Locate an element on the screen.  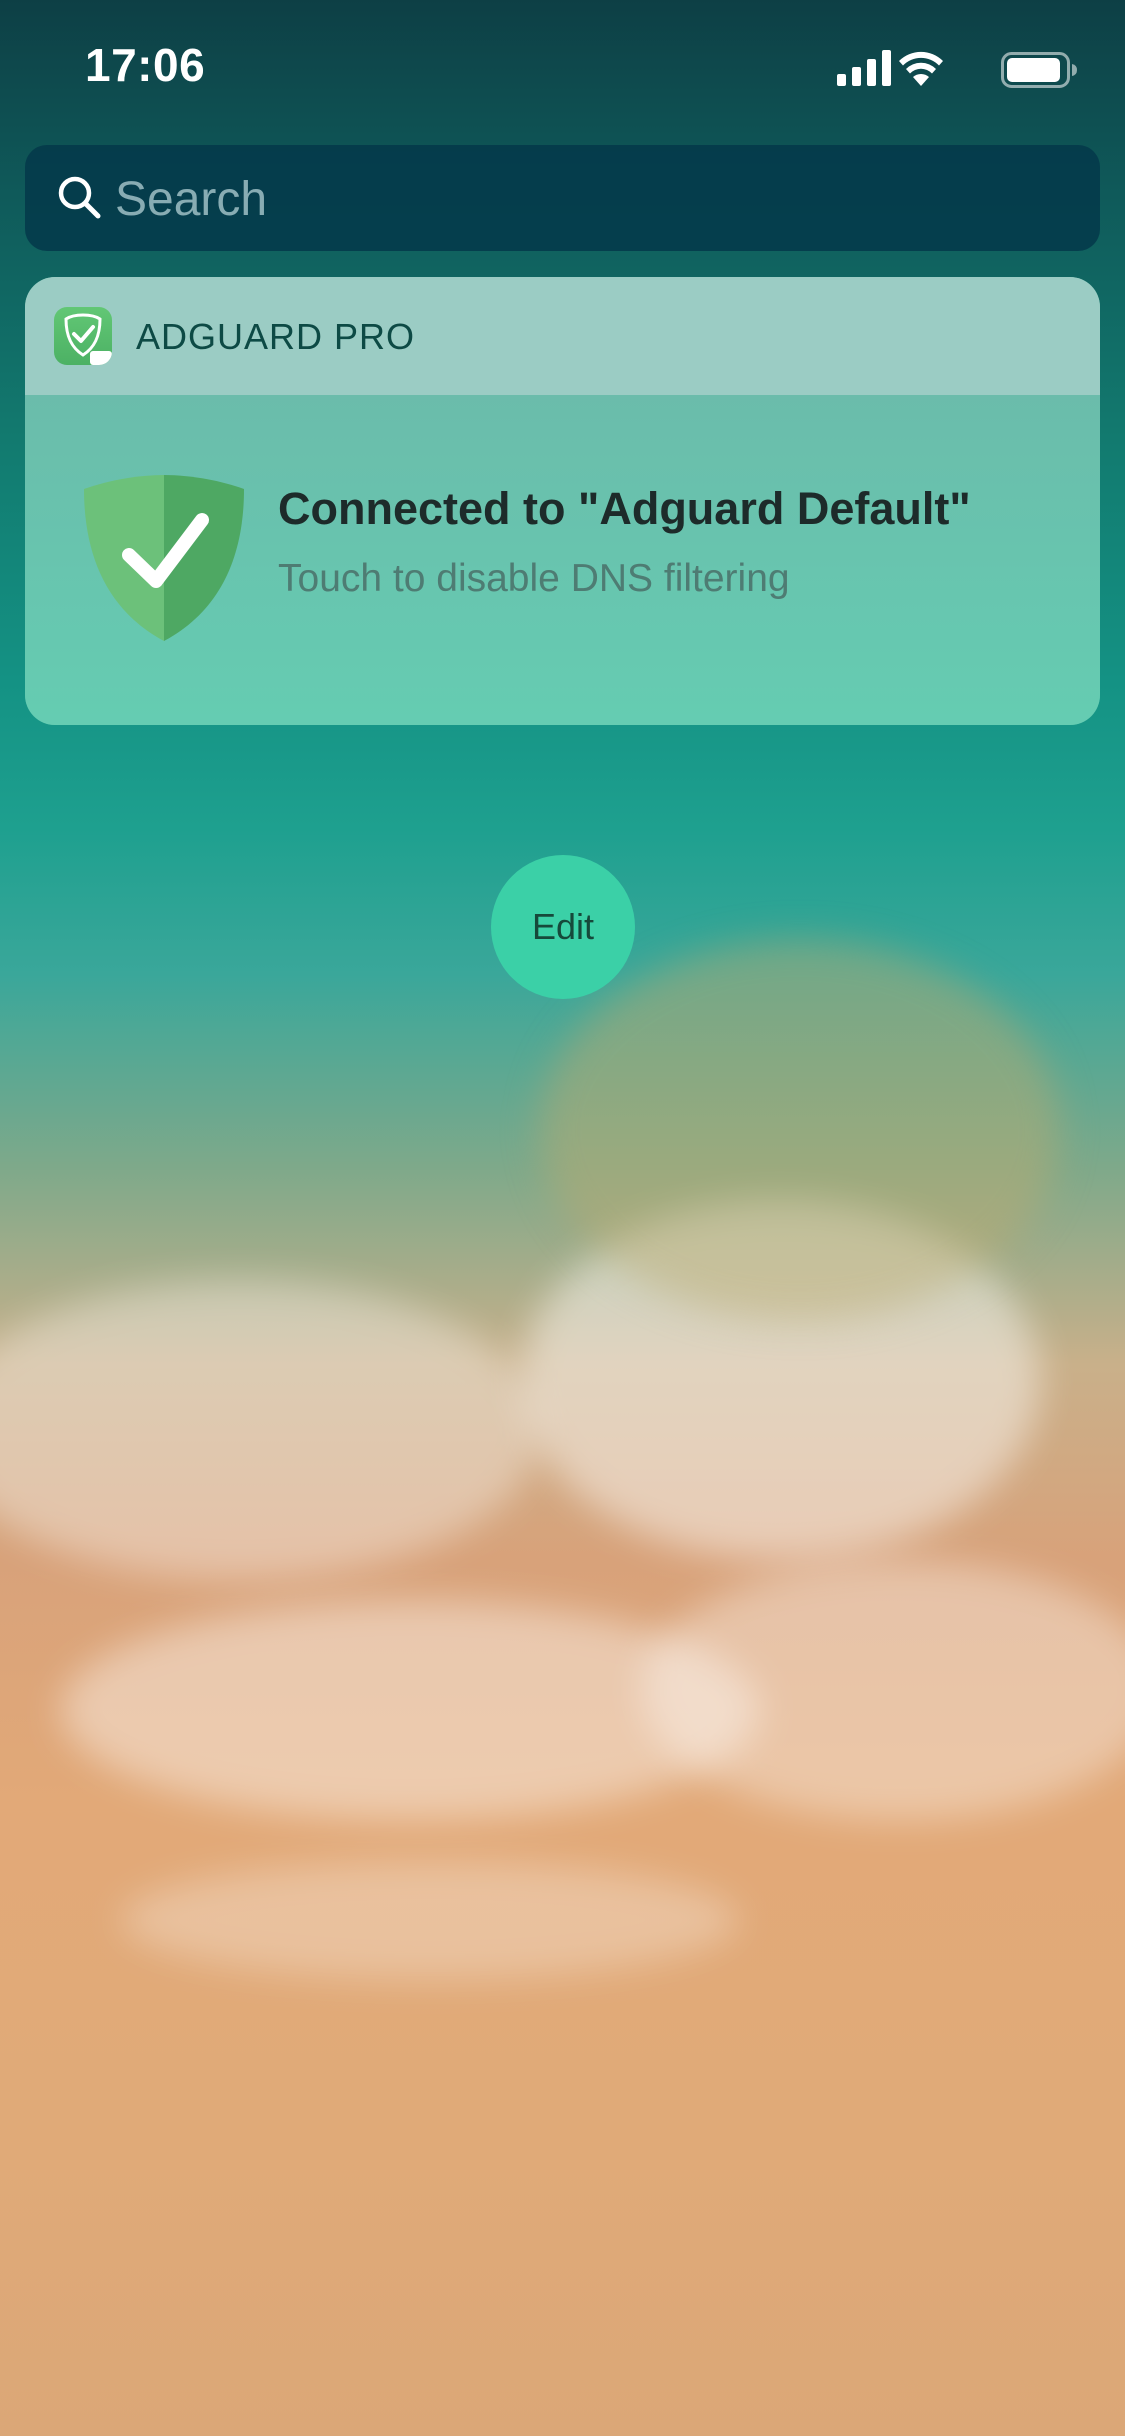
cellular-signal-icon is located at coordinates (864, 68).